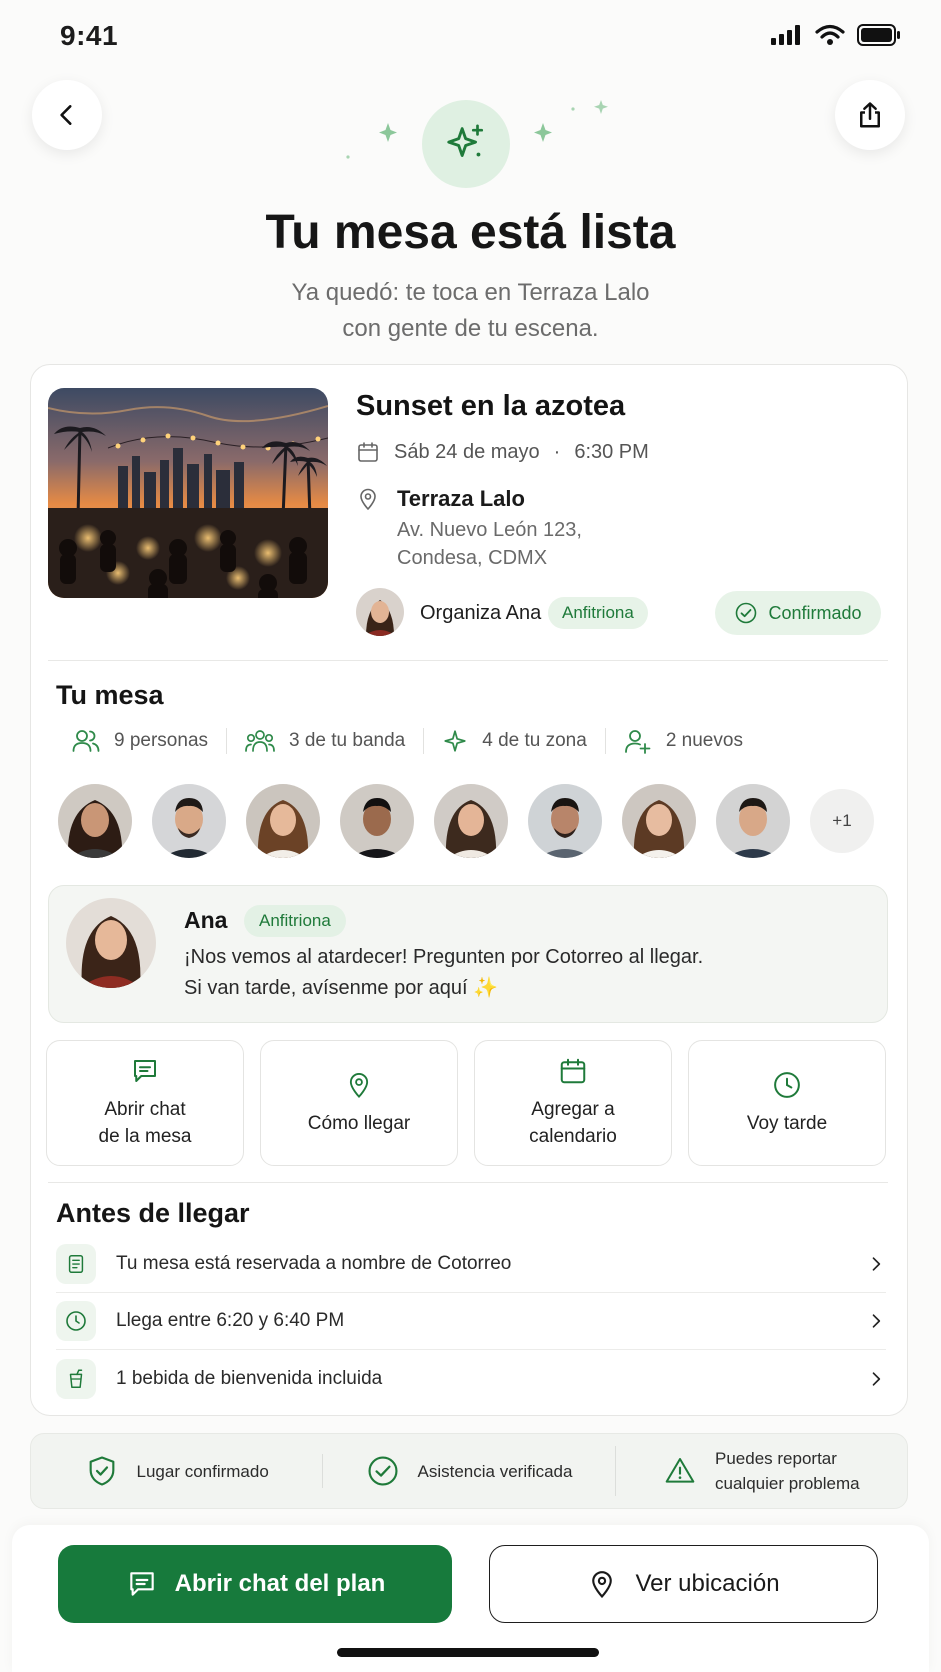 The image size is (941, 1672). I want to click on event-time: 6:30 PM, so click(611, 451).